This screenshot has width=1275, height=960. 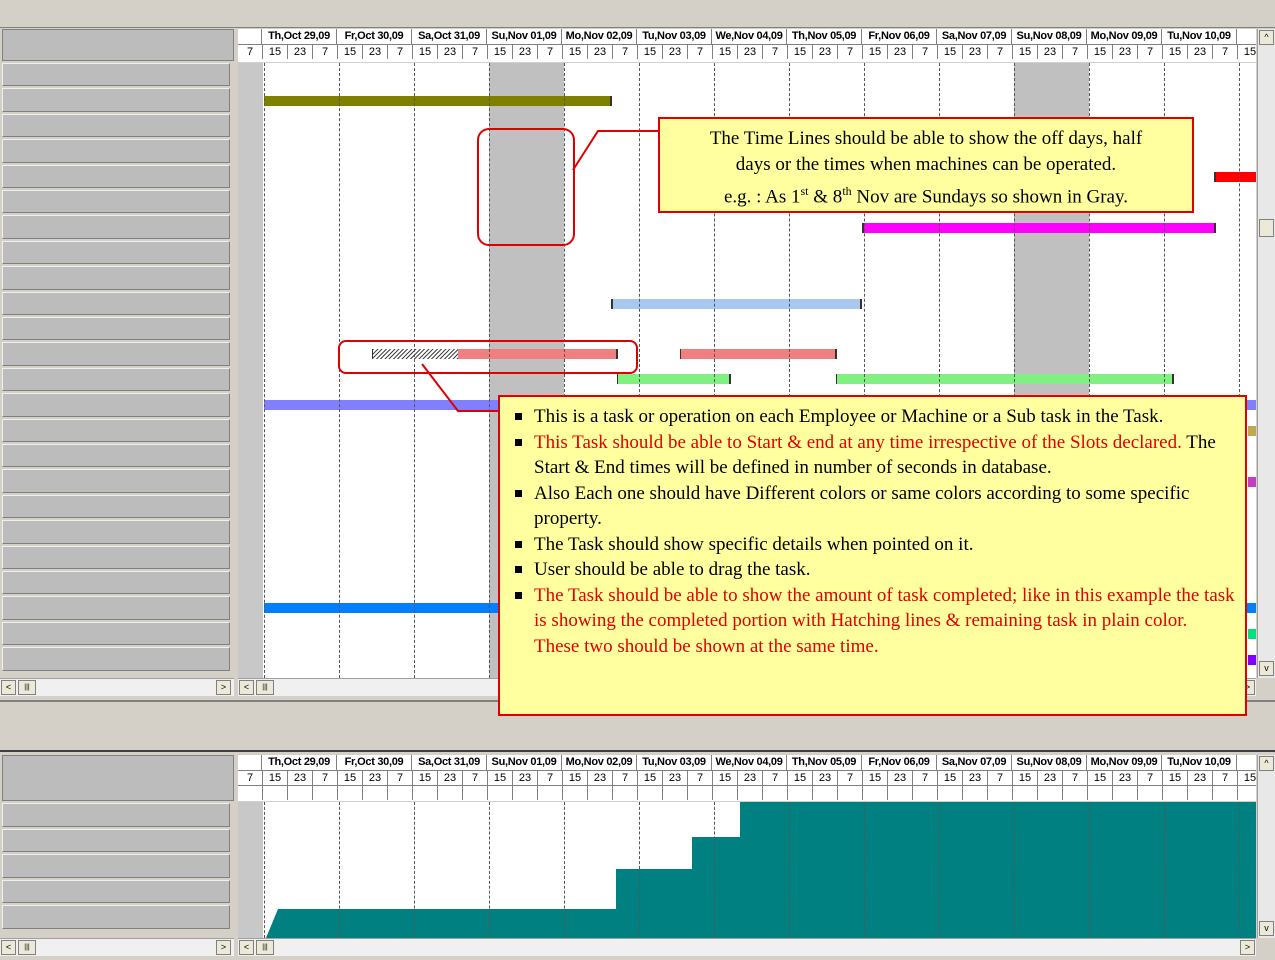 I want to click on timeline-day-label: Mo,Nov 09,09, so click(x=1124, y=36).